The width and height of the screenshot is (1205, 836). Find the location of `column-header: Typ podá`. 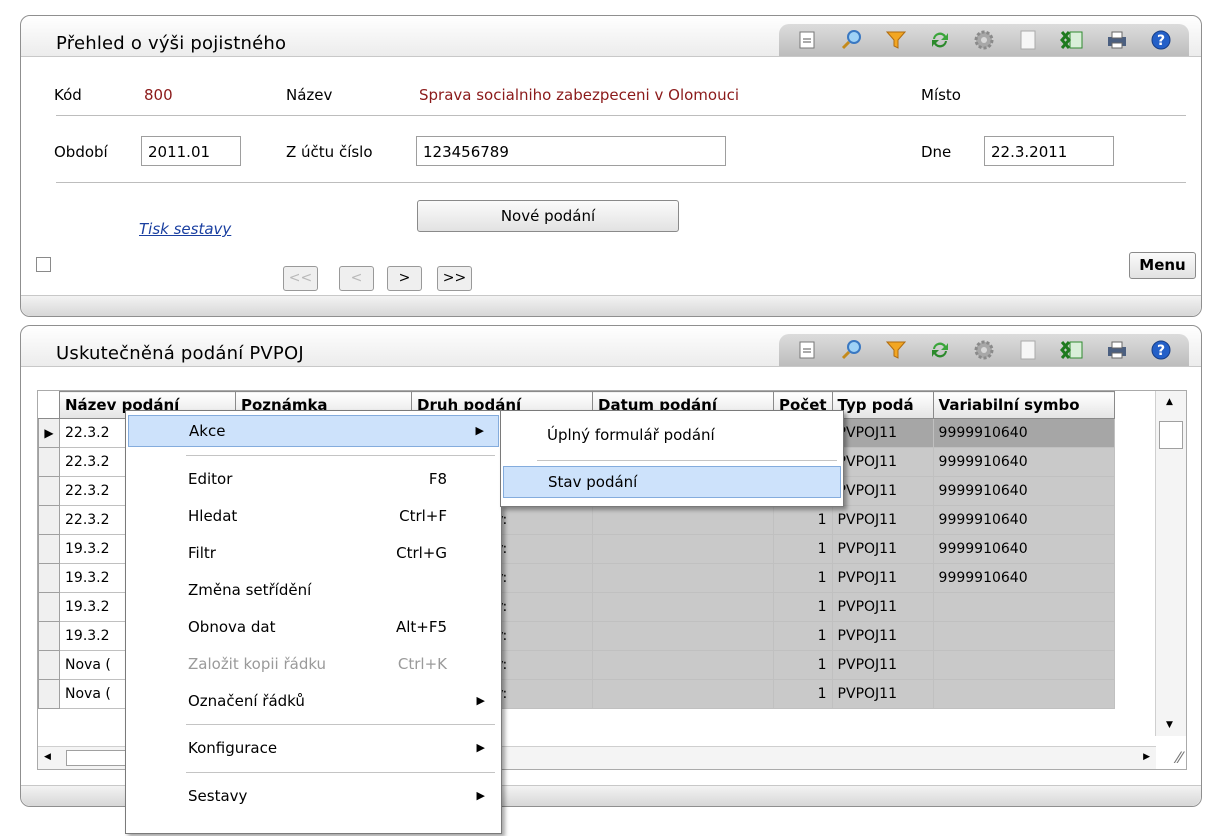

column-header: Typ podá is located at coordinates (882, 405).